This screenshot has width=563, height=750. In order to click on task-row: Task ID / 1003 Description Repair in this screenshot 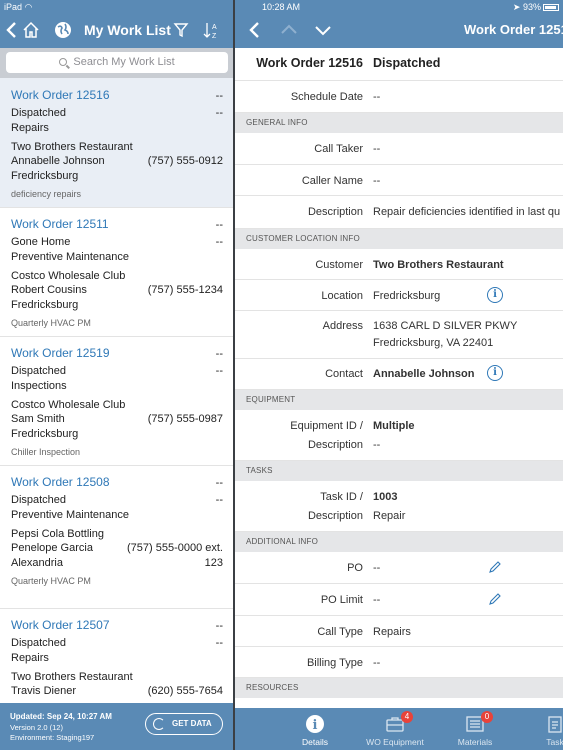, I will do `click(399, 506)`.